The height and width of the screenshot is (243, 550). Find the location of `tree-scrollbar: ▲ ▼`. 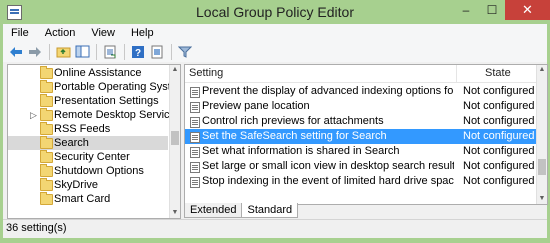

tree-scrollbar: ▲ ▼ is located at coordinates (174, 141).